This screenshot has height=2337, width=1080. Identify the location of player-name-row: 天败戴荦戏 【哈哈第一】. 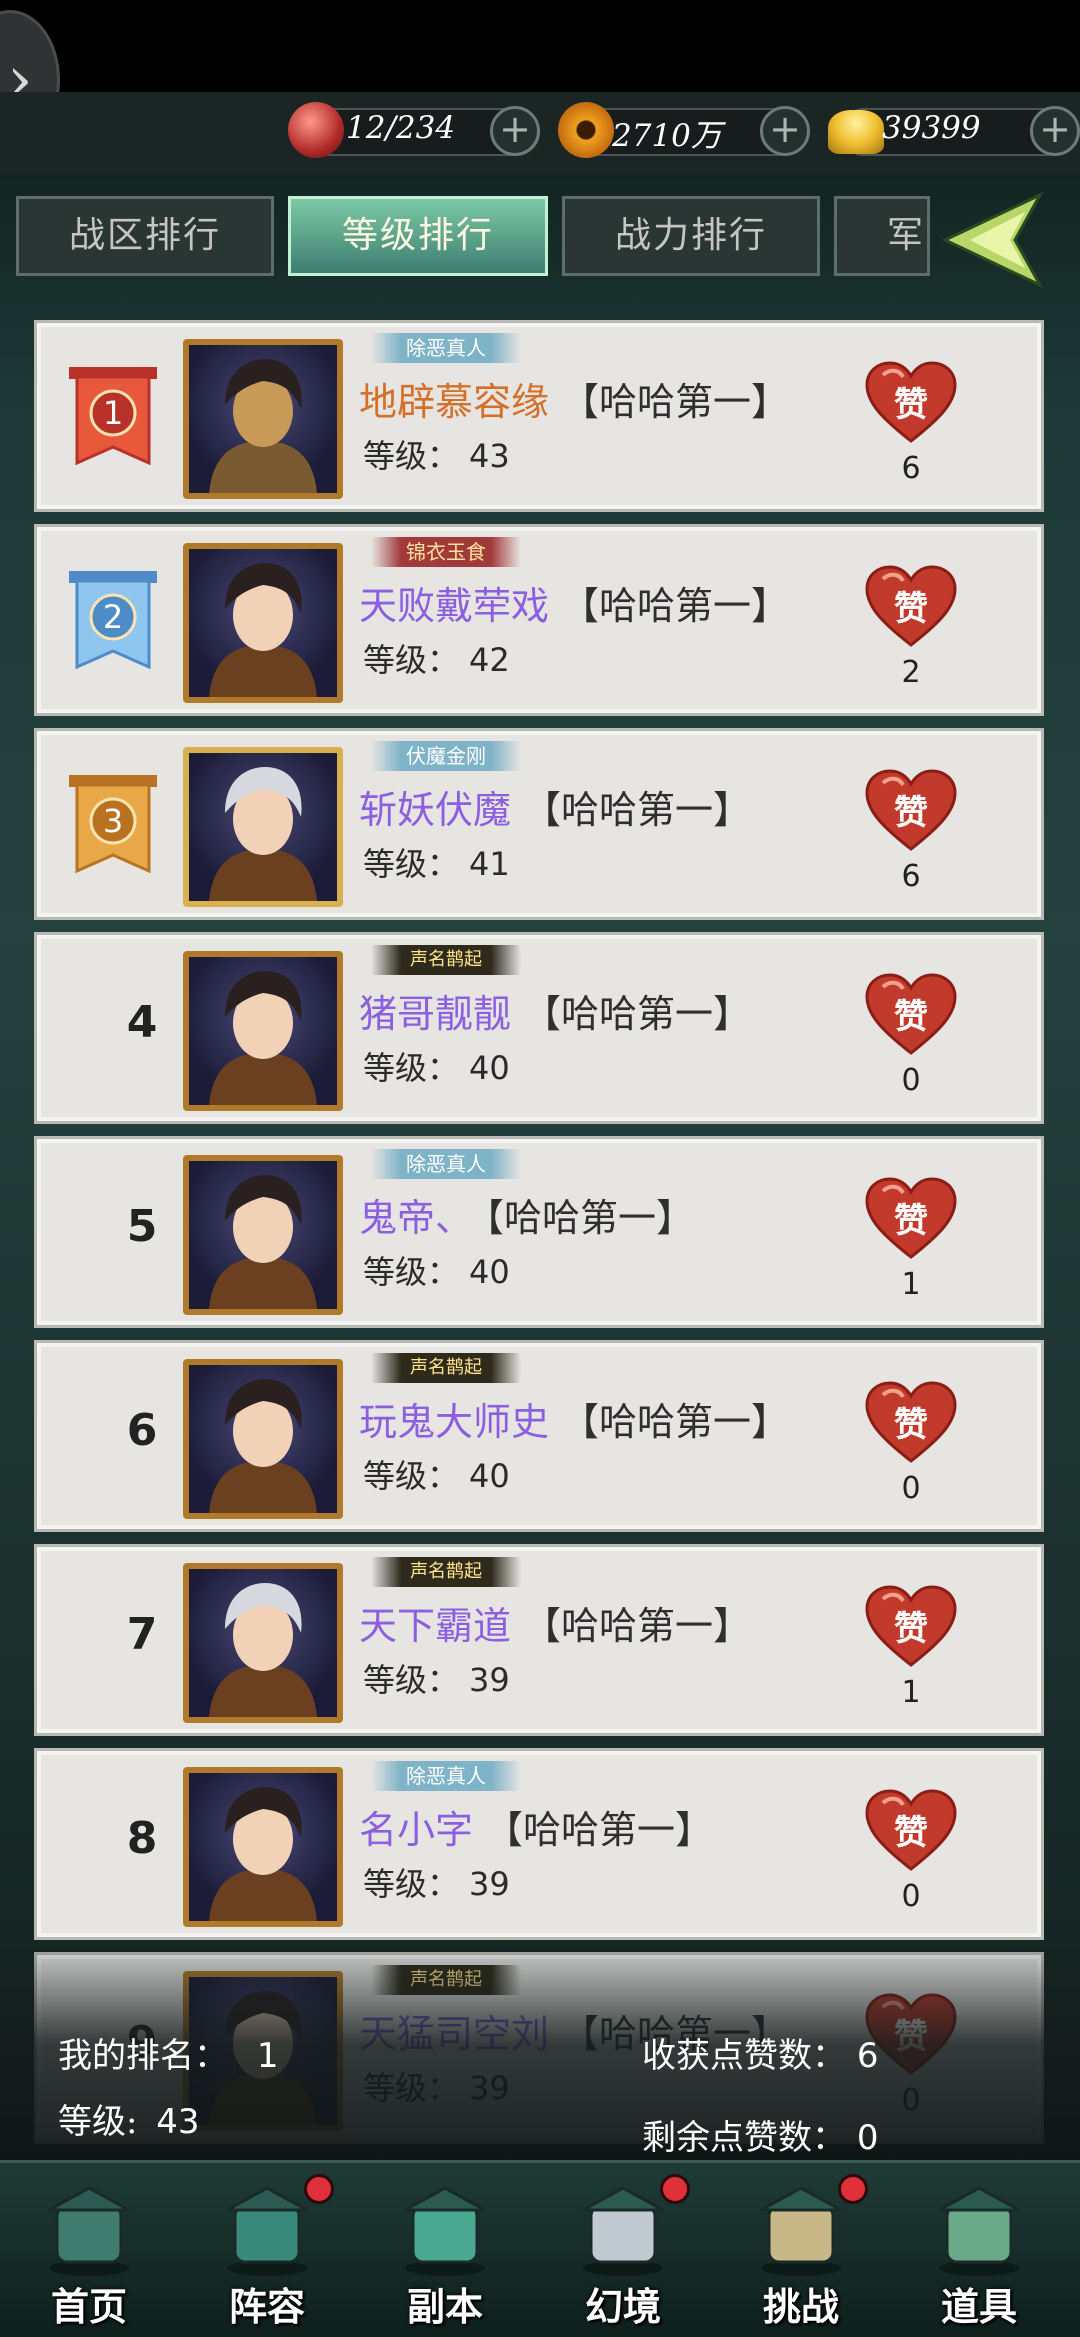
(574, 602).